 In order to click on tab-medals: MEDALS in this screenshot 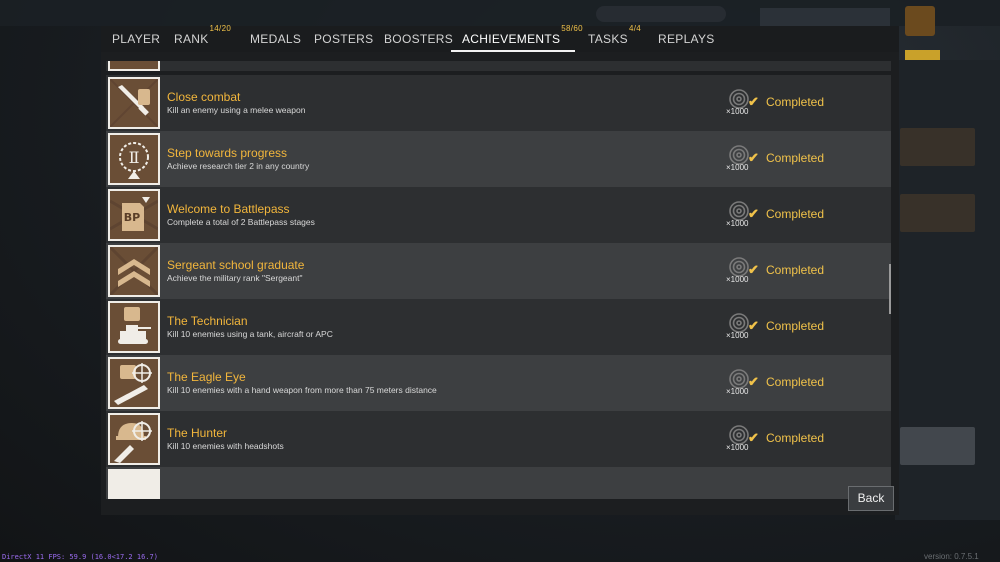, I will do `click(275, 39)`.